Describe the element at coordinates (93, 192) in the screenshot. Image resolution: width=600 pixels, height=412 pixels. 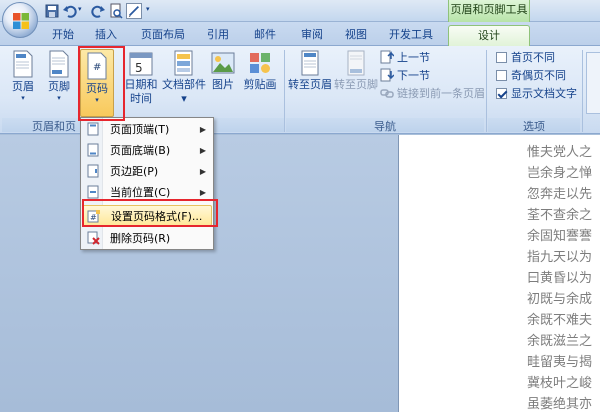
I see `current-position-icon` at that location.